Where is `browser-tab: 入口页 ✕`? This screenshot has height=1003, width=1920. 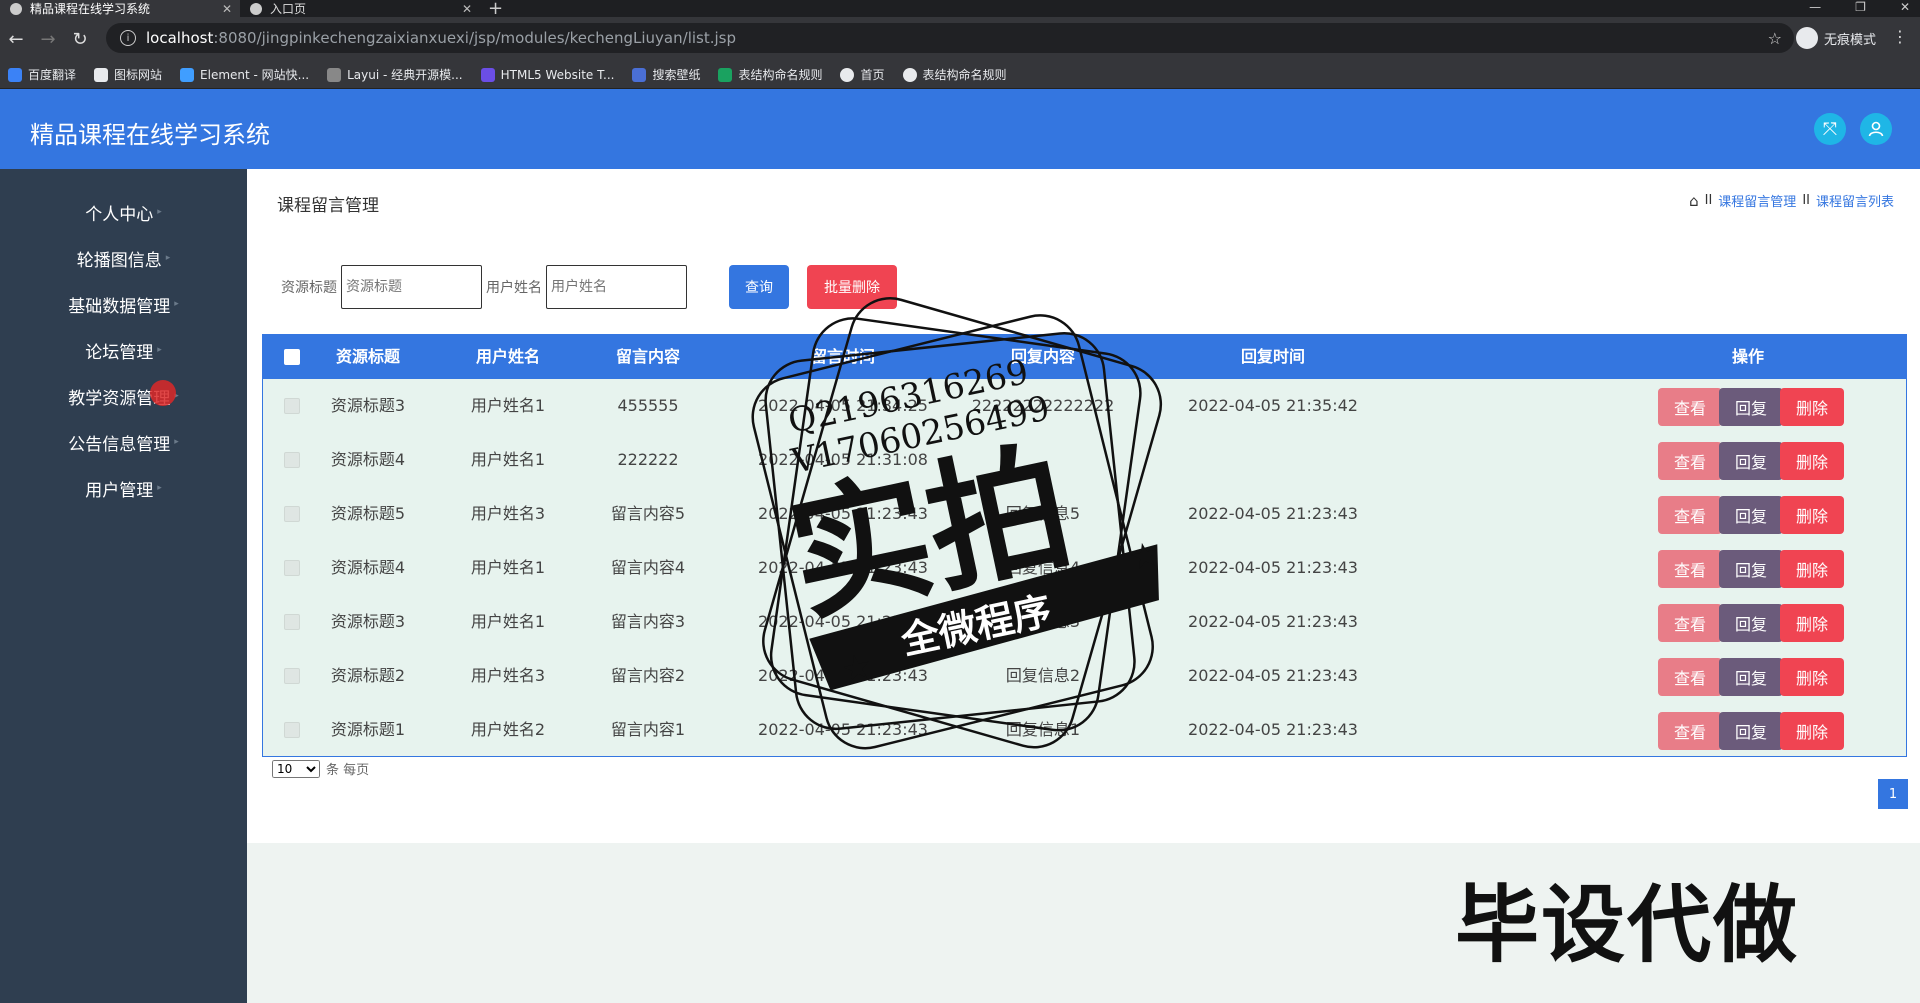 browser-tab: 入口页 ✕ is located at coordinates (360, 8).